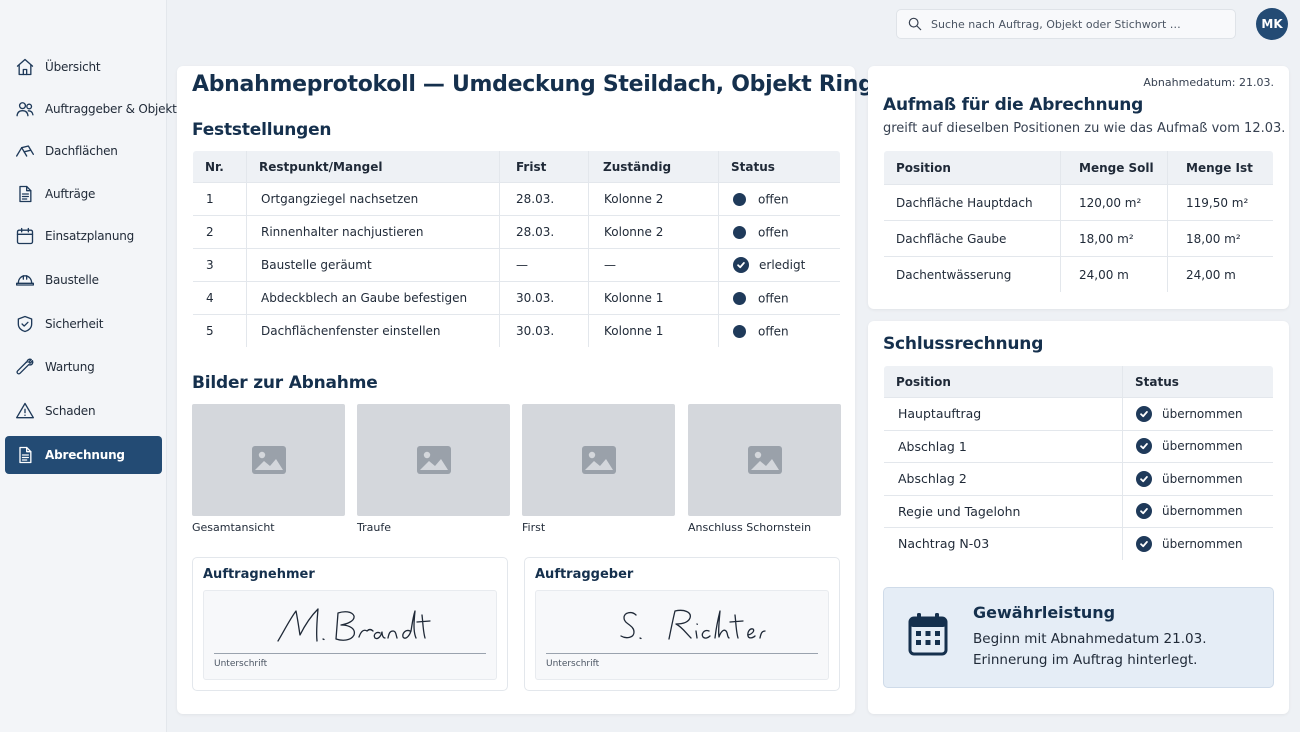  Describe the element at coordinates (83, 236) in the screenshot. I see `sidebar-item-einsatzplanung: Einsatzplanung` at that location.